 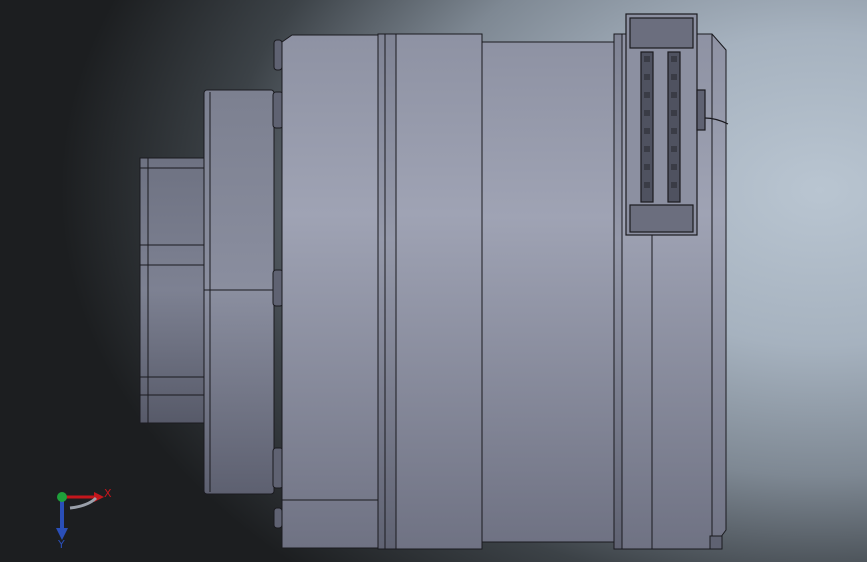 I want to click on x-axis-label: X, so click(x=108, y=493).